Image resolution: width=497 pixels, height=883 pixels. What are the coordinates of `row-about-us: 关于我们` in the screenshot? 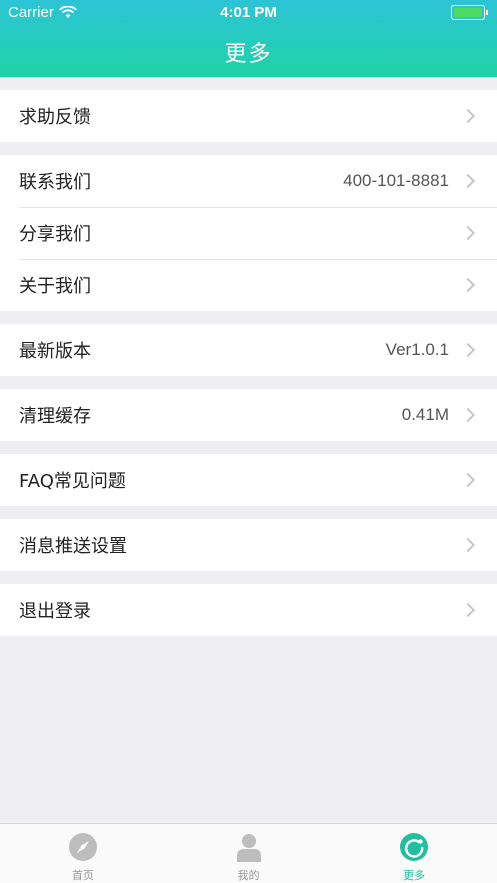 It's located at (248, 285).